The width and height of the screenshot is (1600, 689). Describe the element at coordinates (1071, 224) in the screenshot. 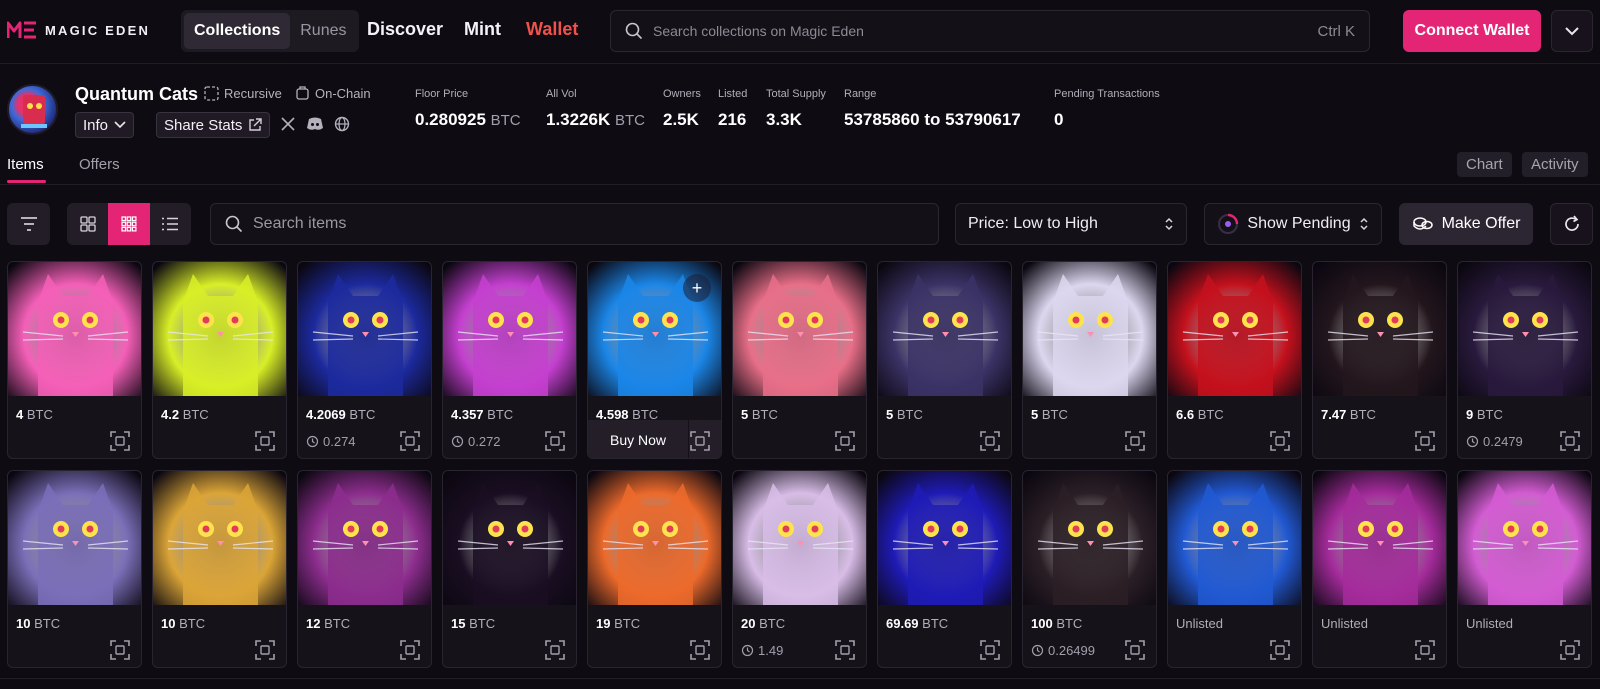

I see `sort-select: Price: Low to High` at that location.